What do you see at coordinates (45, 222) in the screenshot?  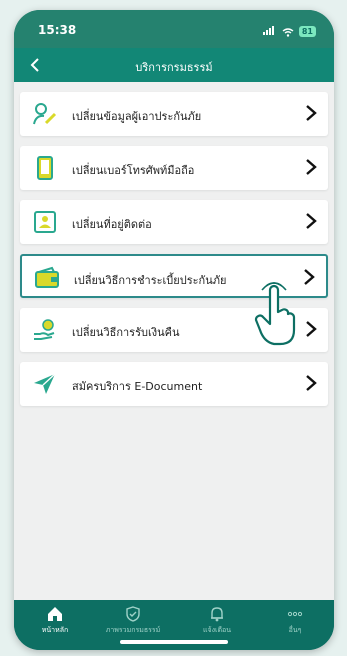 I see `address-card-icon` at bounding box center [45, 222].